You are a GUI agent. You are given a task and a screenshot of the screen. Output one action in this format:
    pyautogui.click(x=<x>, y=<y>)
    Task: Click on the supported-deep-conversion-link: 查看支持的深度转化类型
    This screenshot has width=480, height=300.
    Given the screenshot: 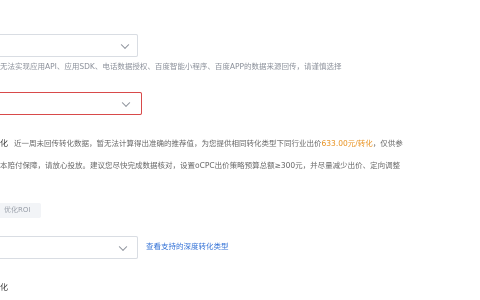 What is the action you would take?
    pyautogui.click(x=187, y=247)
    